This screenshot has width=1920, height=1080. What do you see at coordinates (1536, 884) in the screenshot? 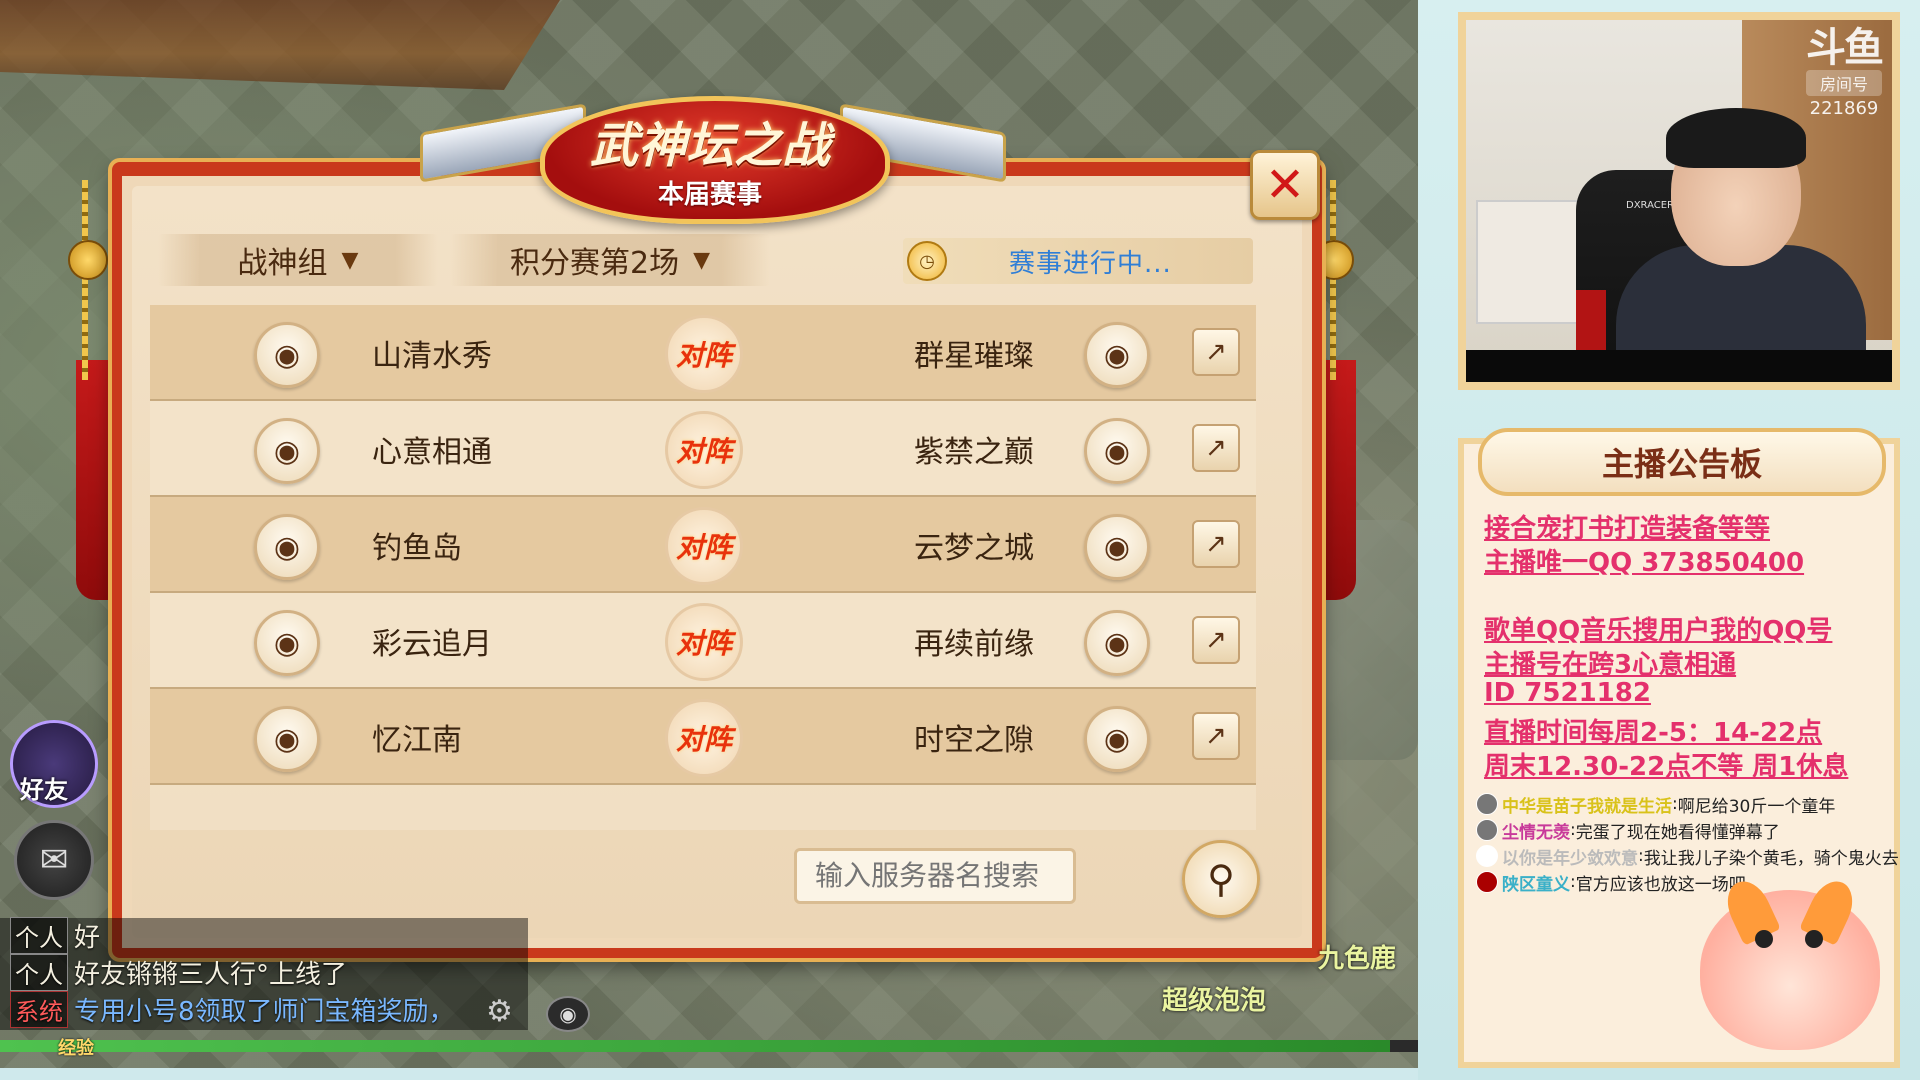
I see `danmaku-user: 陕区童义` at bounding box center [1536, 884].